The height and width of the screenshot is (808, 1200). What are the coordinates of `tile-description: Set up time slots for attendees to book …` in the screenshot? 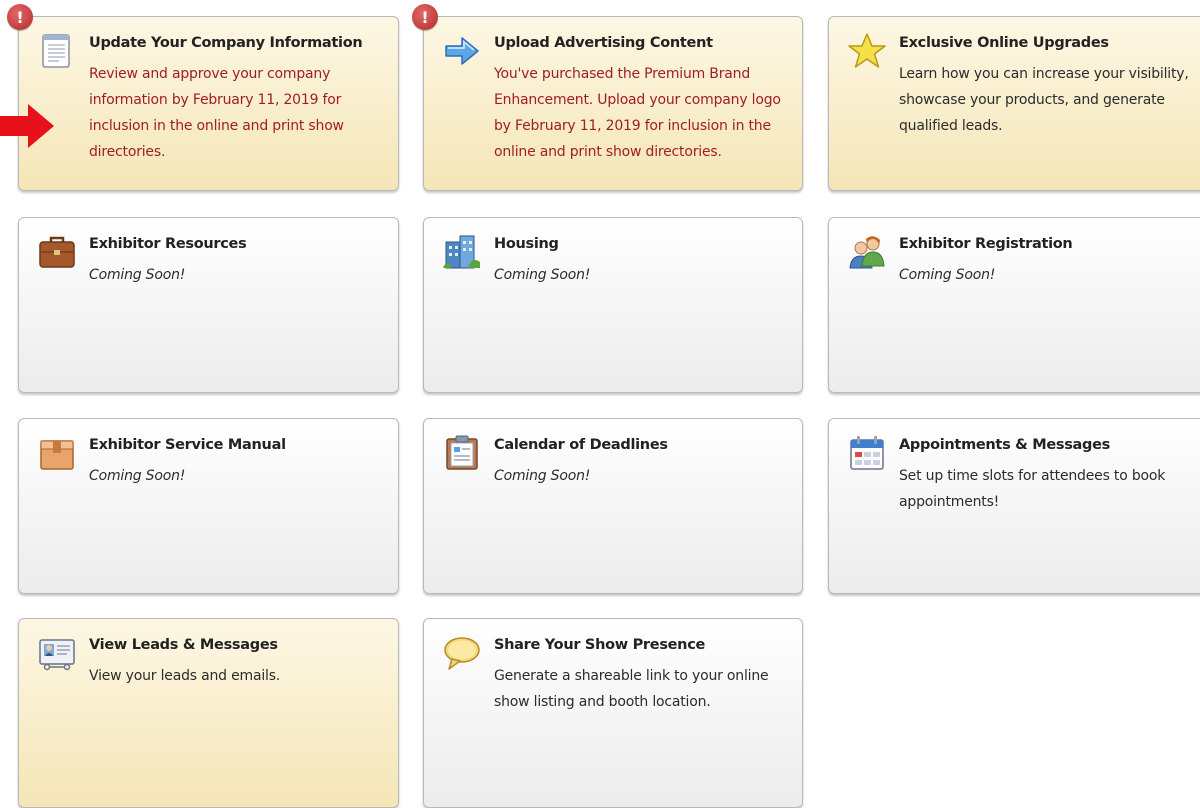 It's located at (1032, 489).